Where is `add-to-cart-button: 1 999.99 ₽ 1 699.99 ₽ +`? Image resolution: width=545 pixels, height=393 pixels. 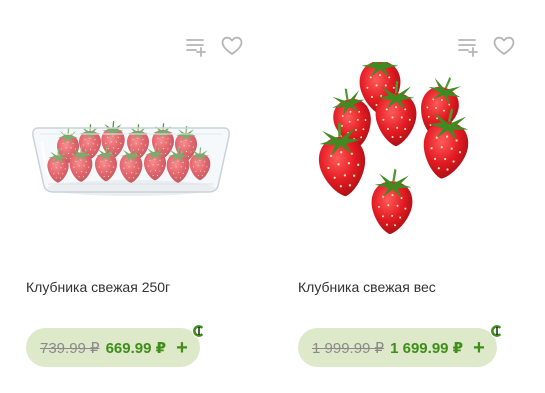 add-to-cart-button: 1 999.99 ₽ 1 699.99 ₽ + is located at coordinates (397, 347).